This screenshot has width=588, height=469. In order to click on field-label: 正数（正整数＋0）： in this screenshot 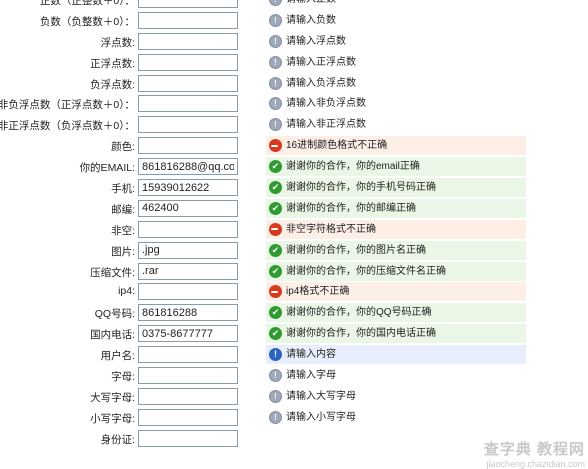, I will do `click(87, 3)`.